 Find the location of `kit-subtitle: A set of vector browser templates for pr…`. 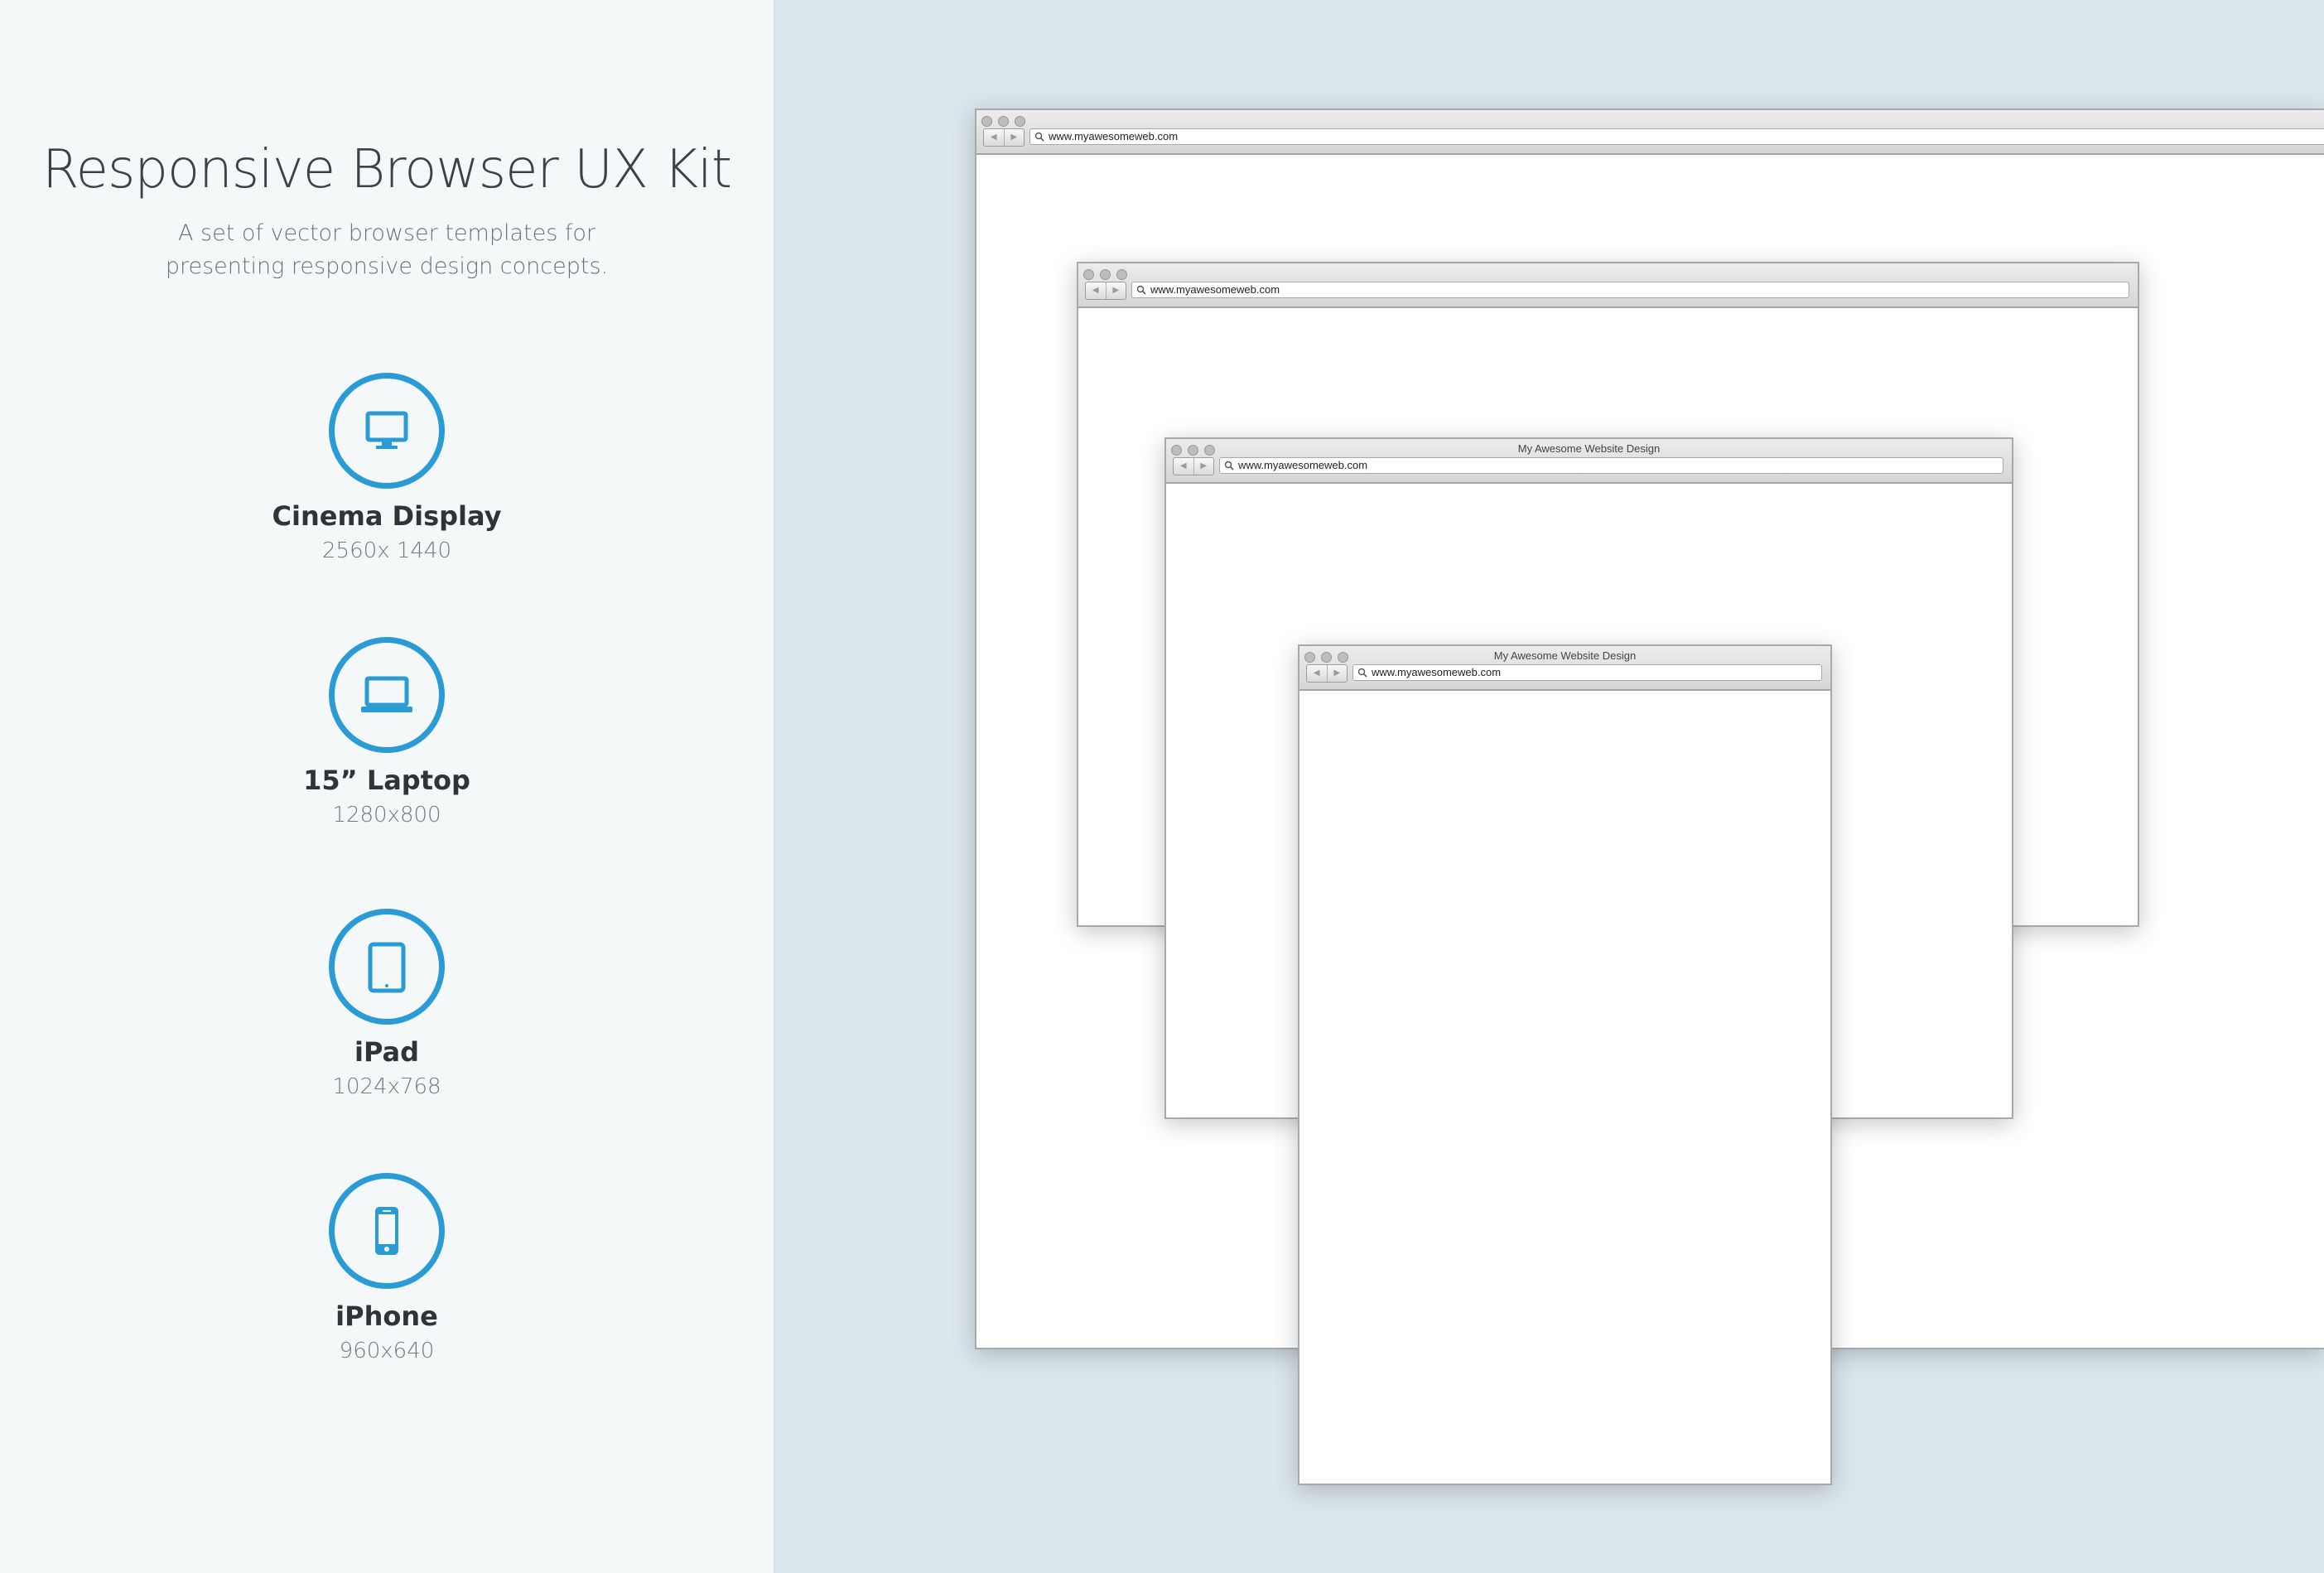

kit-subtitle: A set of vector browser templates for pr… is located at coordinates (387, 250).